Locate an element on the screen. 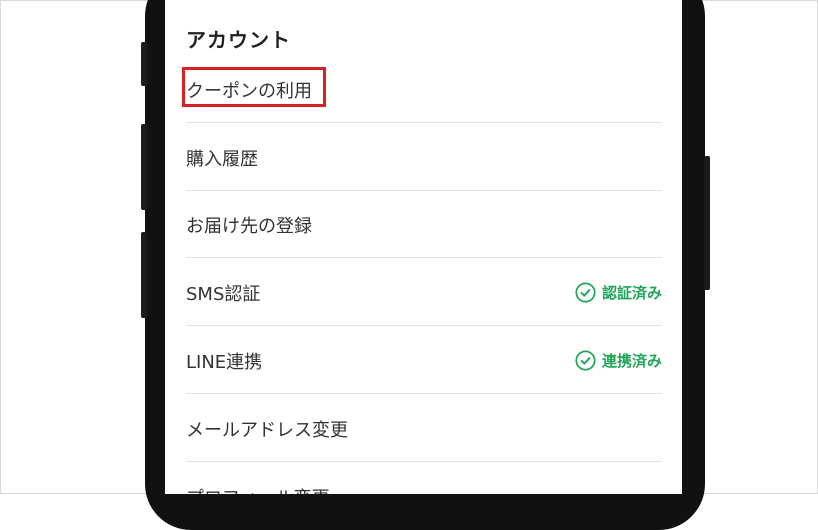 This screenshot has width=818, height=530. status-text: 認証済み is located at coordinates (631, 293).